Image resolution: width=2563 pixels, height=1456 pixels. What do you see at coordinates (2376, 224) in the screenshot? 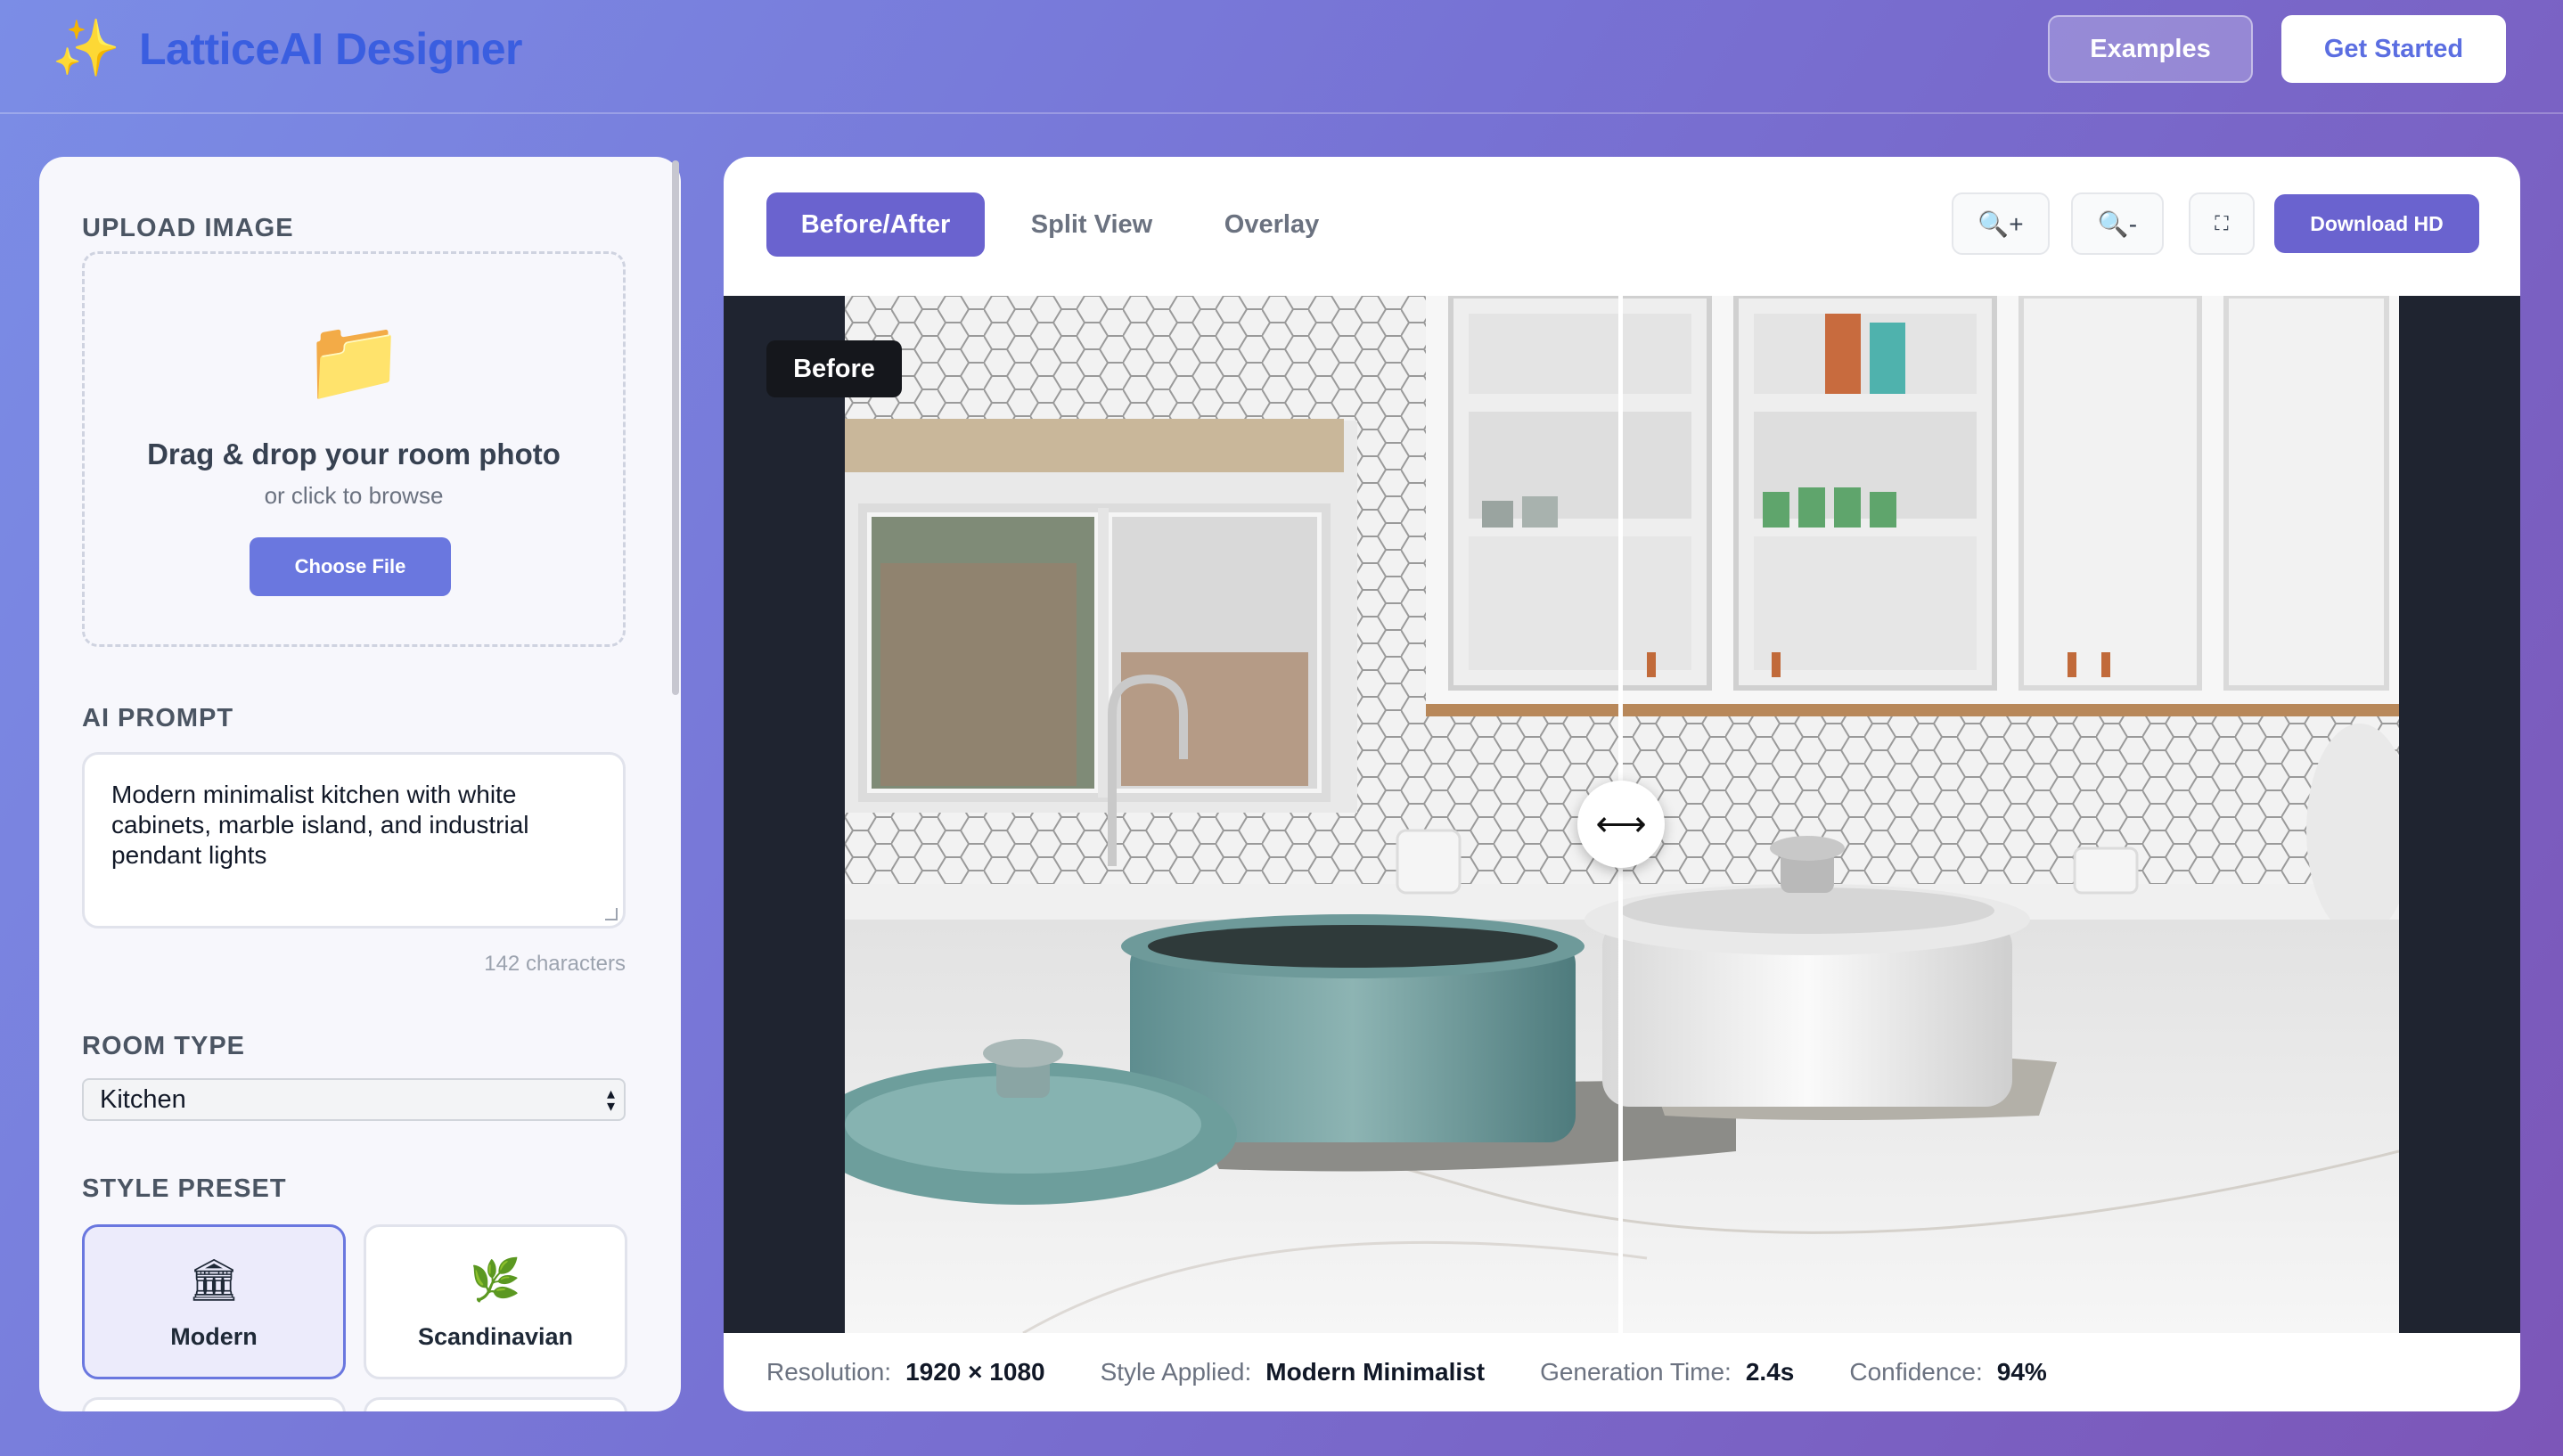
I see `download-hd-button: Download HD` at bounding box center [2376, 224].